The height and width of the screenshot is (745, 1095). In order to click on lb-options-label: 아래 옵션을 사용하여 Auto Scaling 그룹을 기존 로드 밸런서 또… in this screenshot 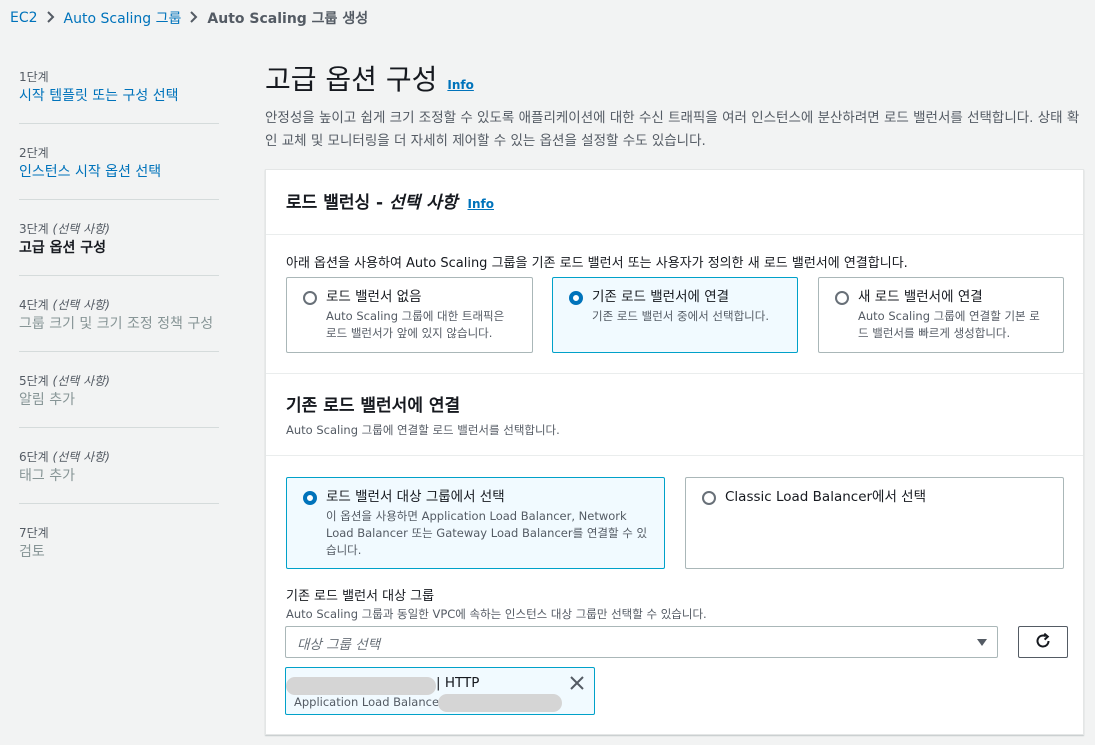, I will do `click(597, 263)`.